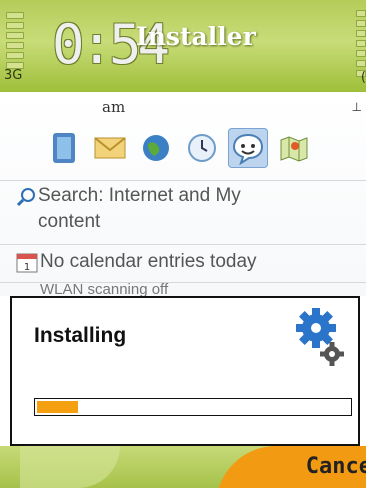 Image resolution: width=366 pixels, height=488 pixels. Describe the element at coordinates (294, 148) in the screenshot. I see `maps-icon` at that location.